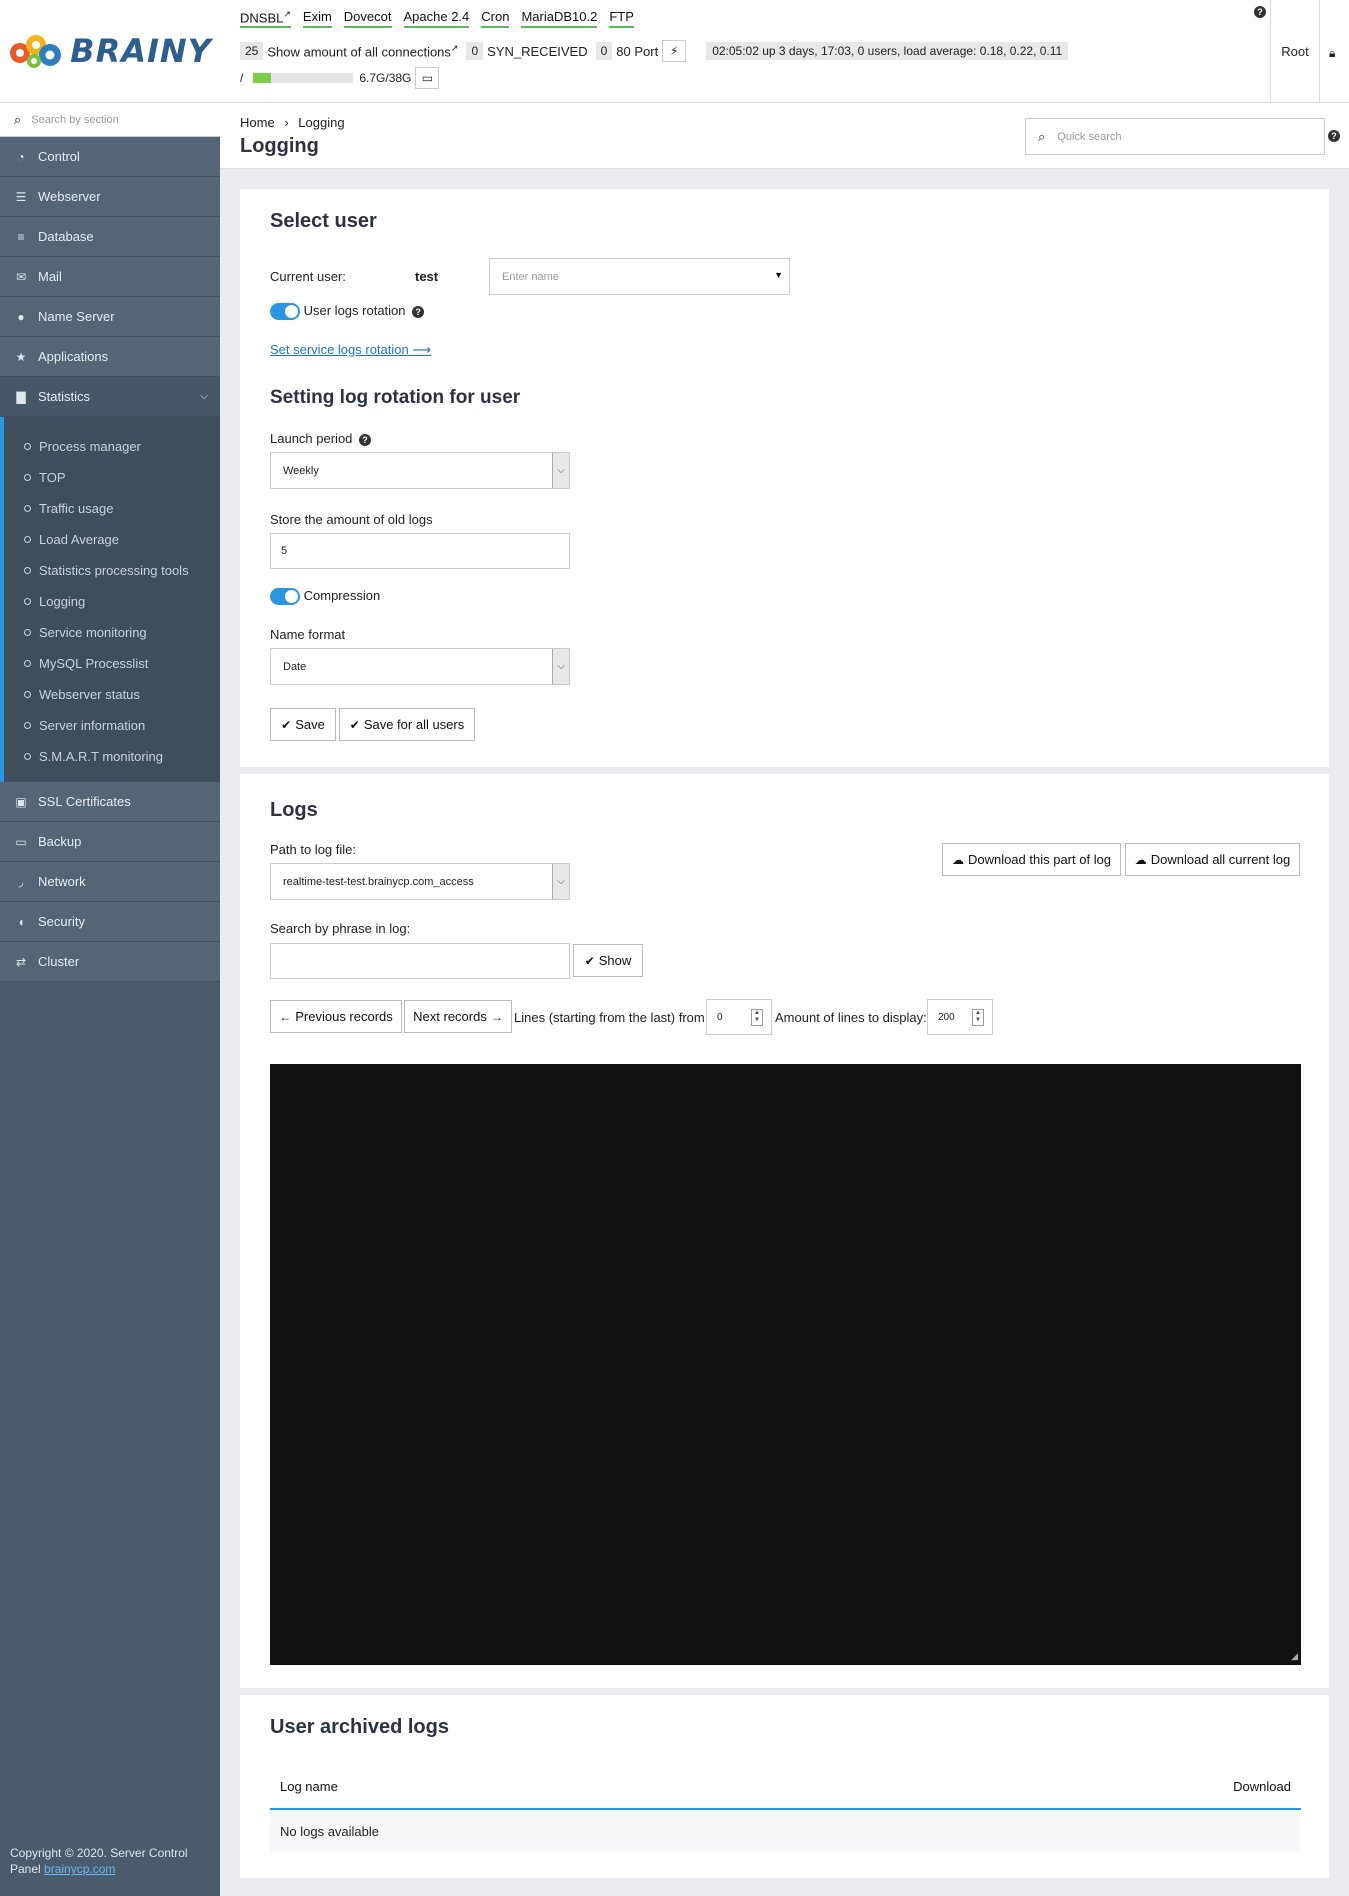 The image size is (1349, 1896). Describe the element at coordinates (112, 725) in the screenshot. I see `submenu-item-server-information: Server information` at that location.